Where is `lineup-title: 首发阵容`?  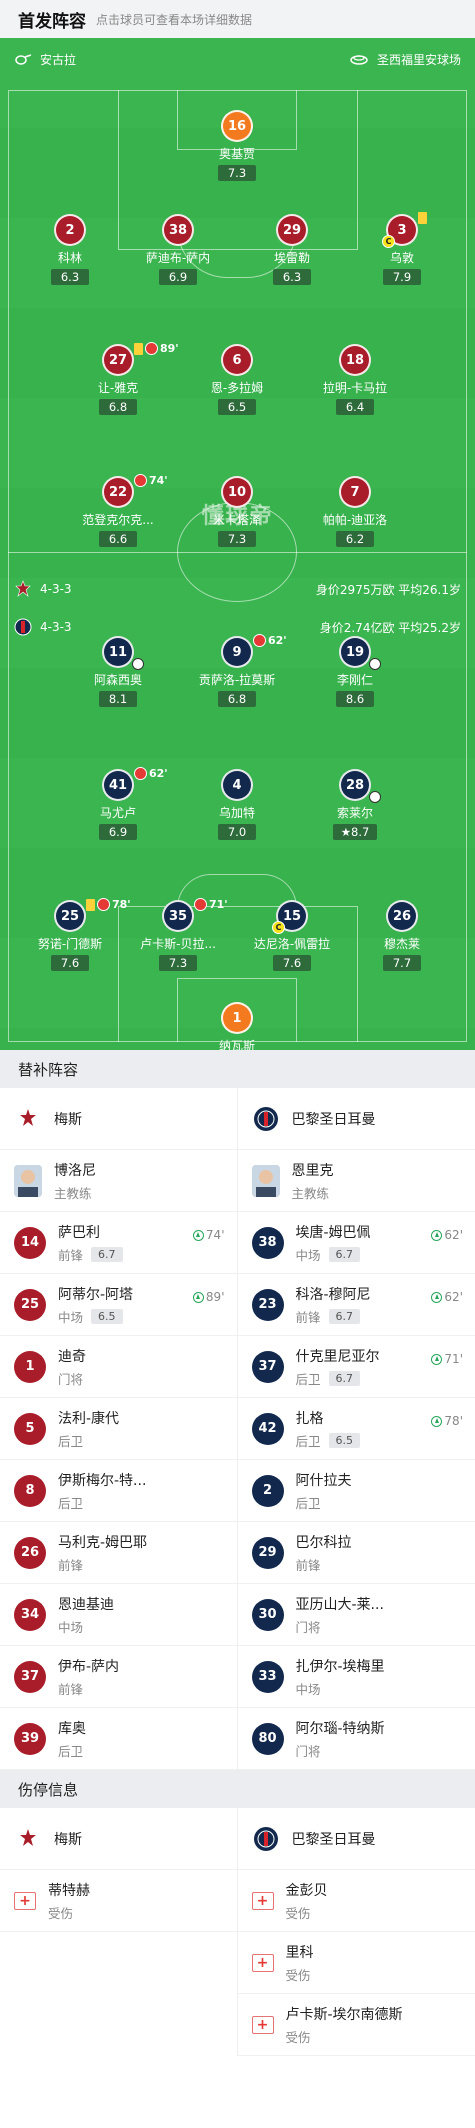 lineup-title: 首发阵容 is located at coordinates (52, 21).